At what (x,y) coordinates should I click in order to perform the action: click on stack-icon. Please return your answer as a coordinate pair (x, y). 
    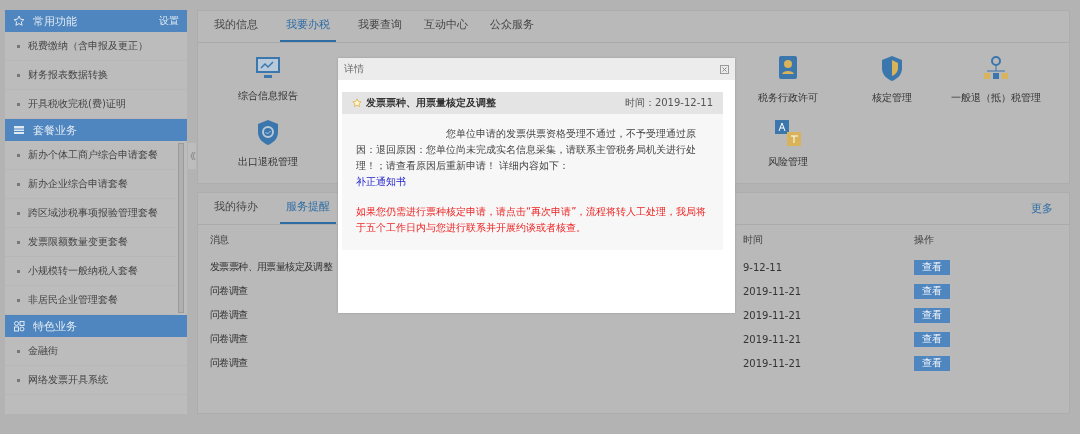
    Looking at the image, I should click on (19, 130).